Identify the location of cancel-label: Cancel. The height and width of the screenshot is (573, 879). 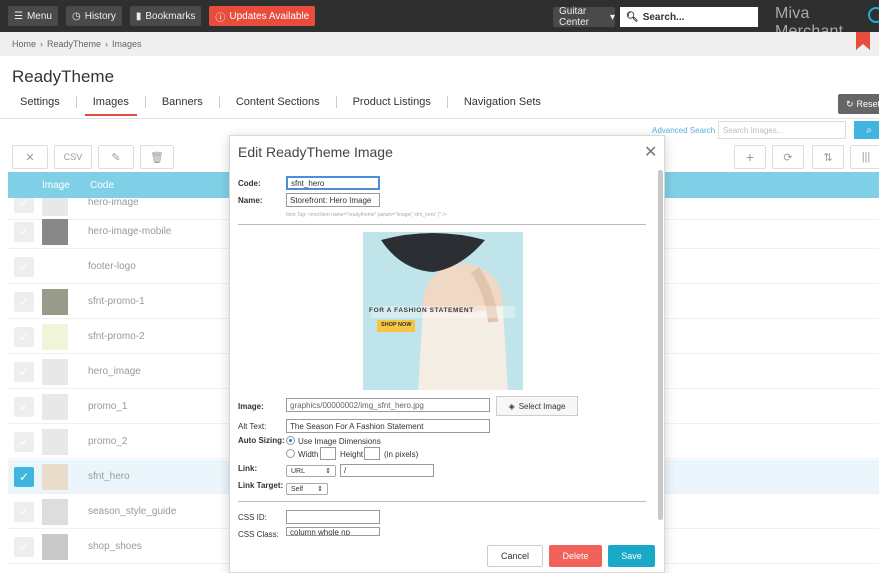
(514, 556).